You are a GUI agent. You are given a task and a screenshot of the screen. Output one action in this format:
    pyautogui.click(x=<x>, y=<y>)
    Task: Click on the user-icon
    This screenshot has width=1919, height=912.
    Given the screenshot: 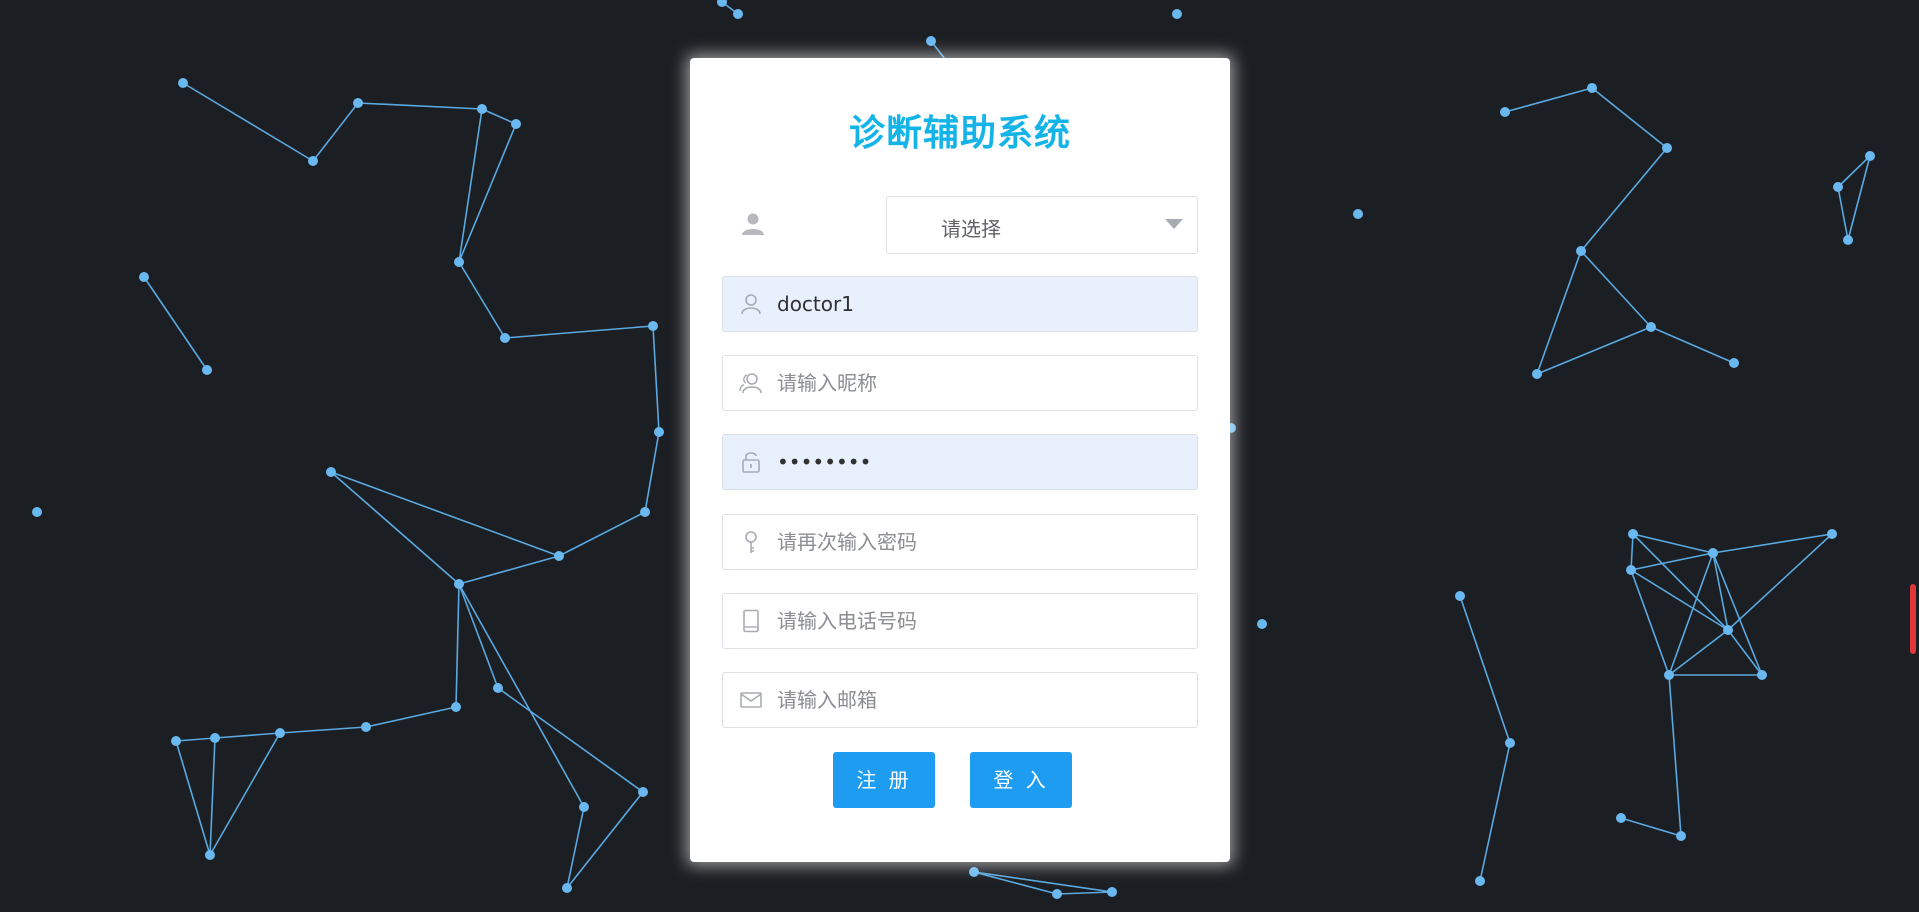 What is the action you would take?
    pyautogui.click(x=751, y=304)
    